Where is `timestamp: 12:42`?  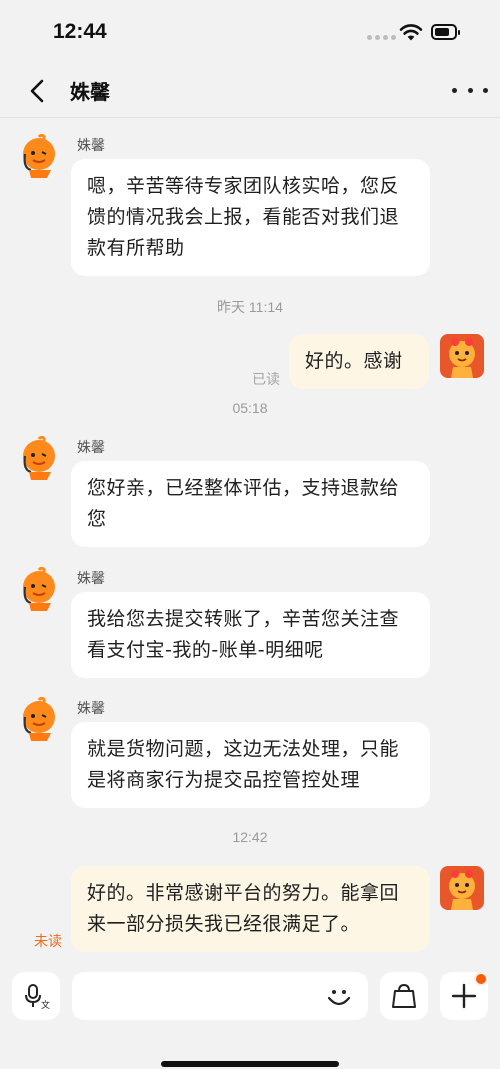 timestamp: 12:42 is located at coordinates (250, 837).